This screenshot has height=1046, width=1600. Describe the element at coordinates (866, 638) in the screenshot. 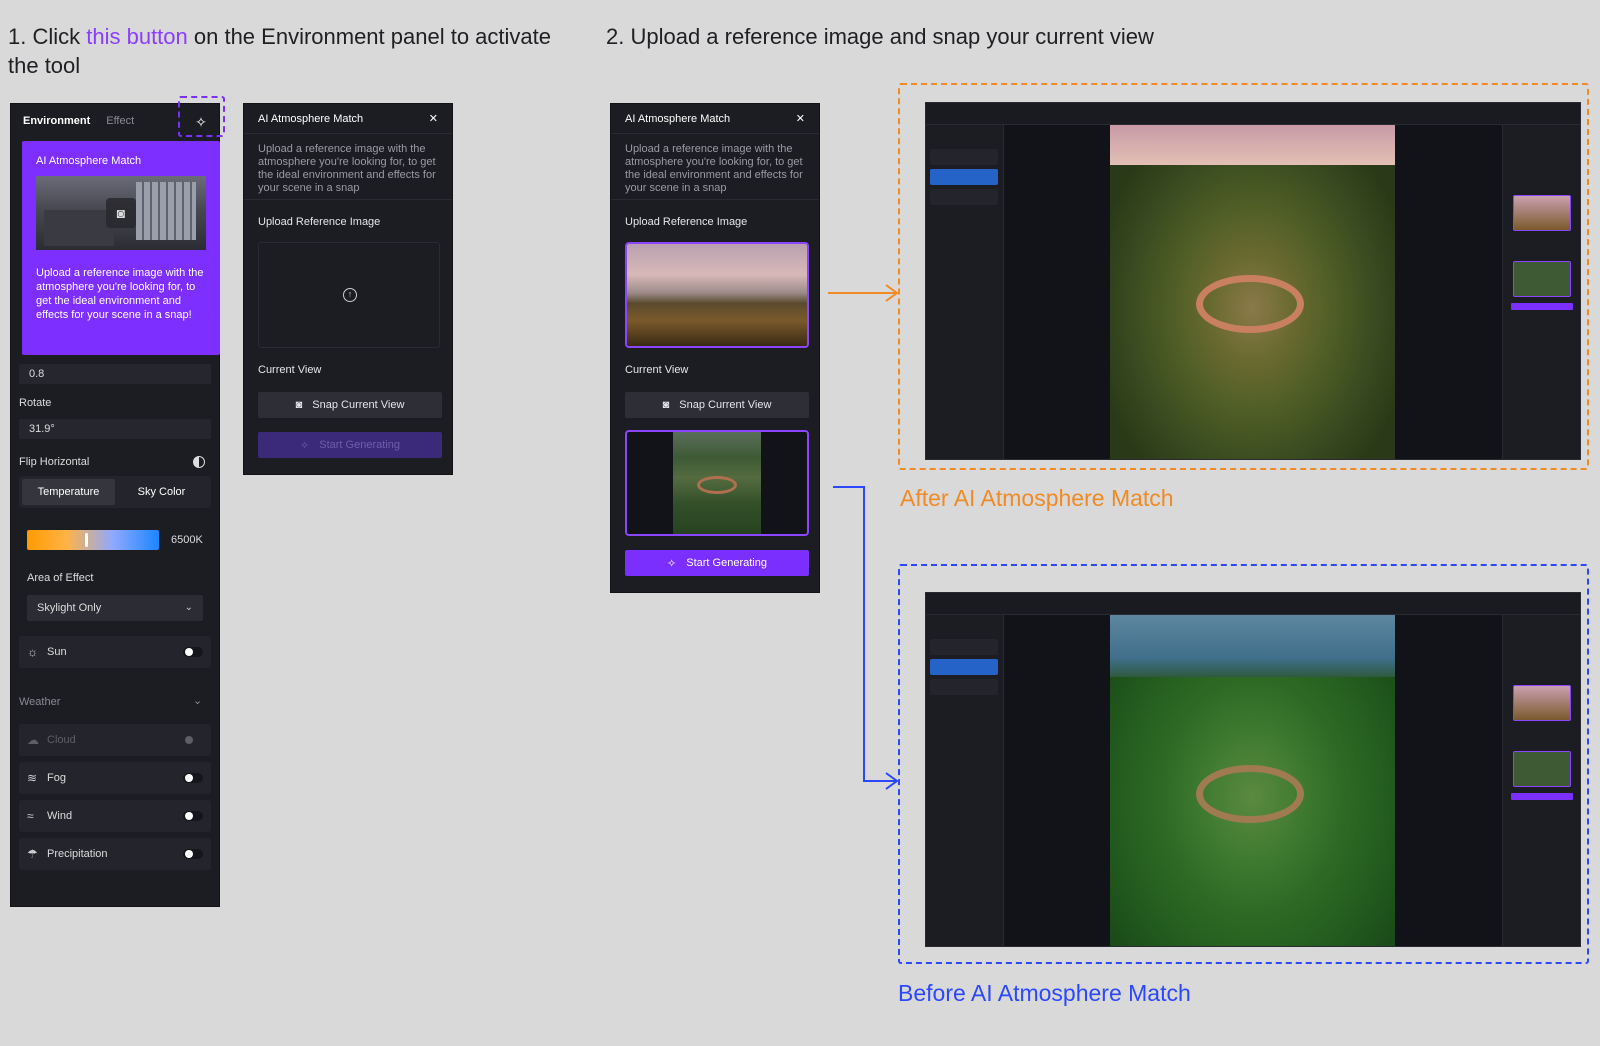

I see `blue-arrow` at that location.